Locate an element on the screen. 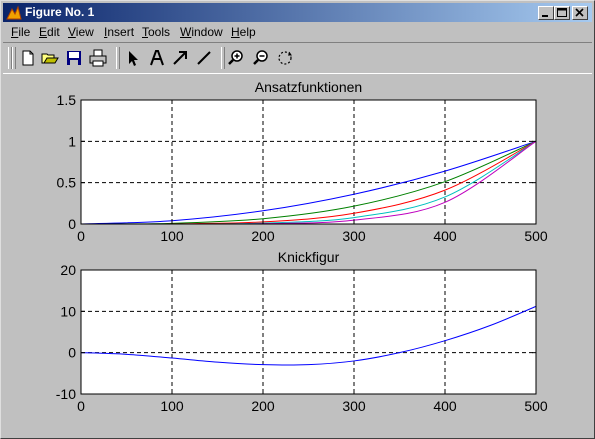 The width and height of the screenshot is (595, 439). open-folder-icon is located at coordinates (50, 58).